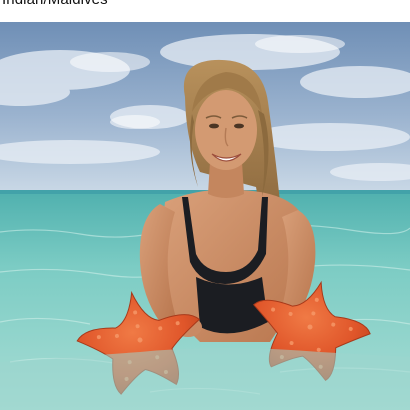  I want to click on location-tag: Indian/Maldives, so click(55, 4).